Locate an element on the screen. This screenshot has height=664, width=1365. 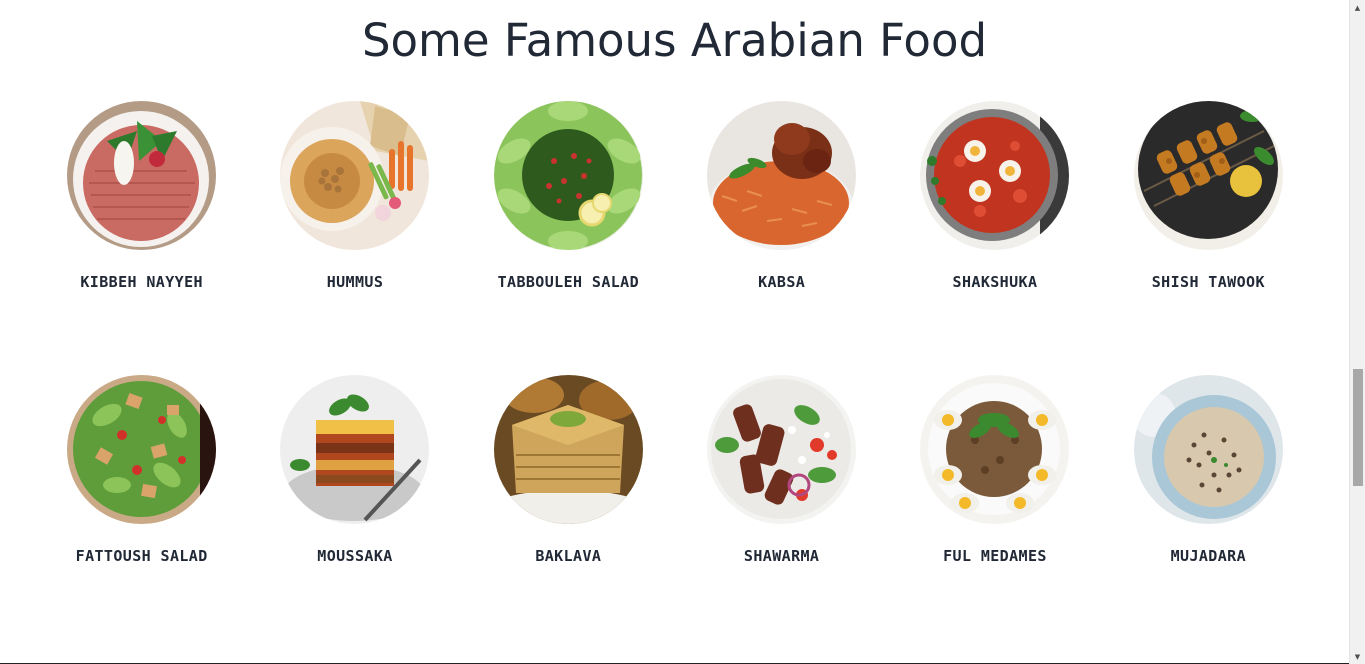
food-card: FUL MEDAMES is located at coordinates (994, 512).